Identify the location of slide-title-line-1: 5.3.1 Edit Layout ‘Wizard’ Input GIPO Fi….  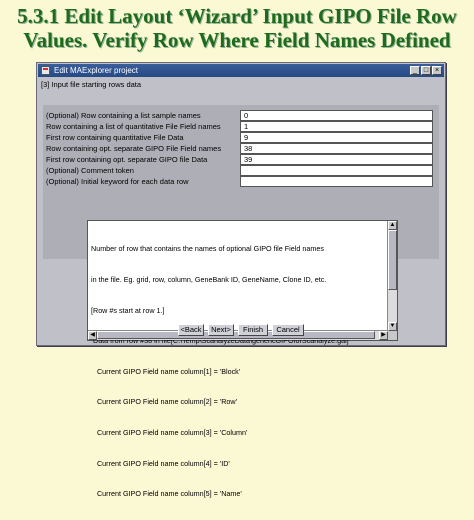
(237, 16).